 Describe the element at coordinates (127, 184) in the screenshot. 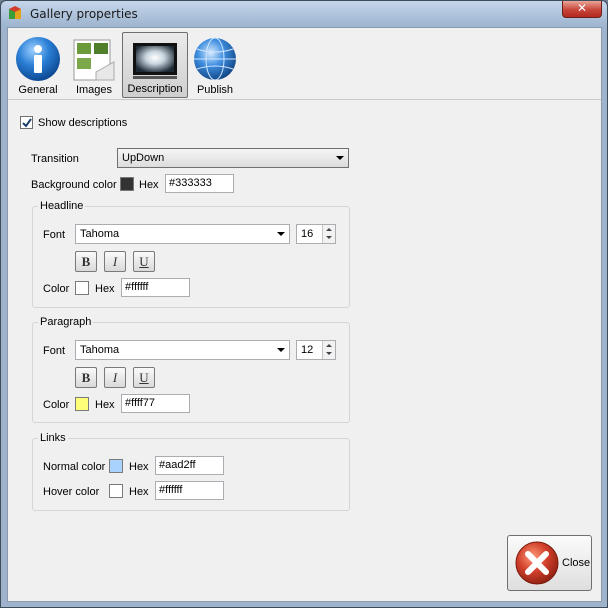

I see `background-color-swatch` at that location.